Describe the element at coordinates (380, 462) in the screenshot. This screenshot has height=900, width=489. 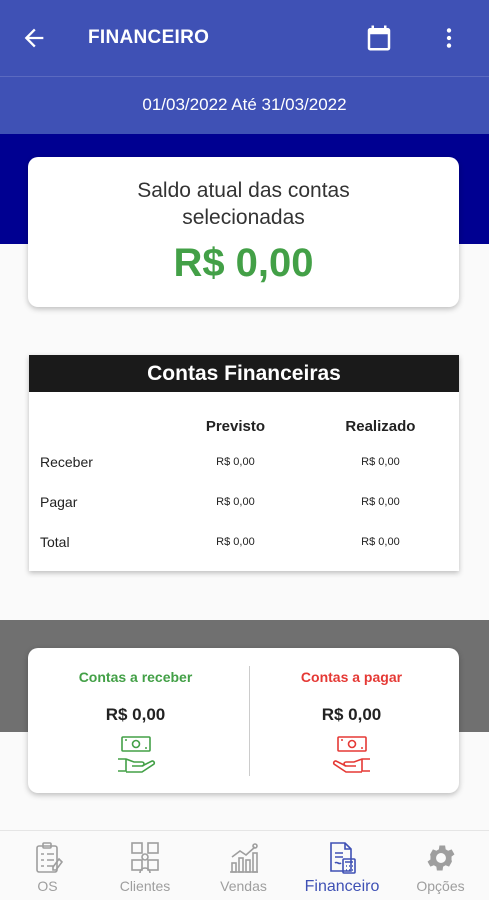
I see `receber-realizado: R$ 0,00` at that location.